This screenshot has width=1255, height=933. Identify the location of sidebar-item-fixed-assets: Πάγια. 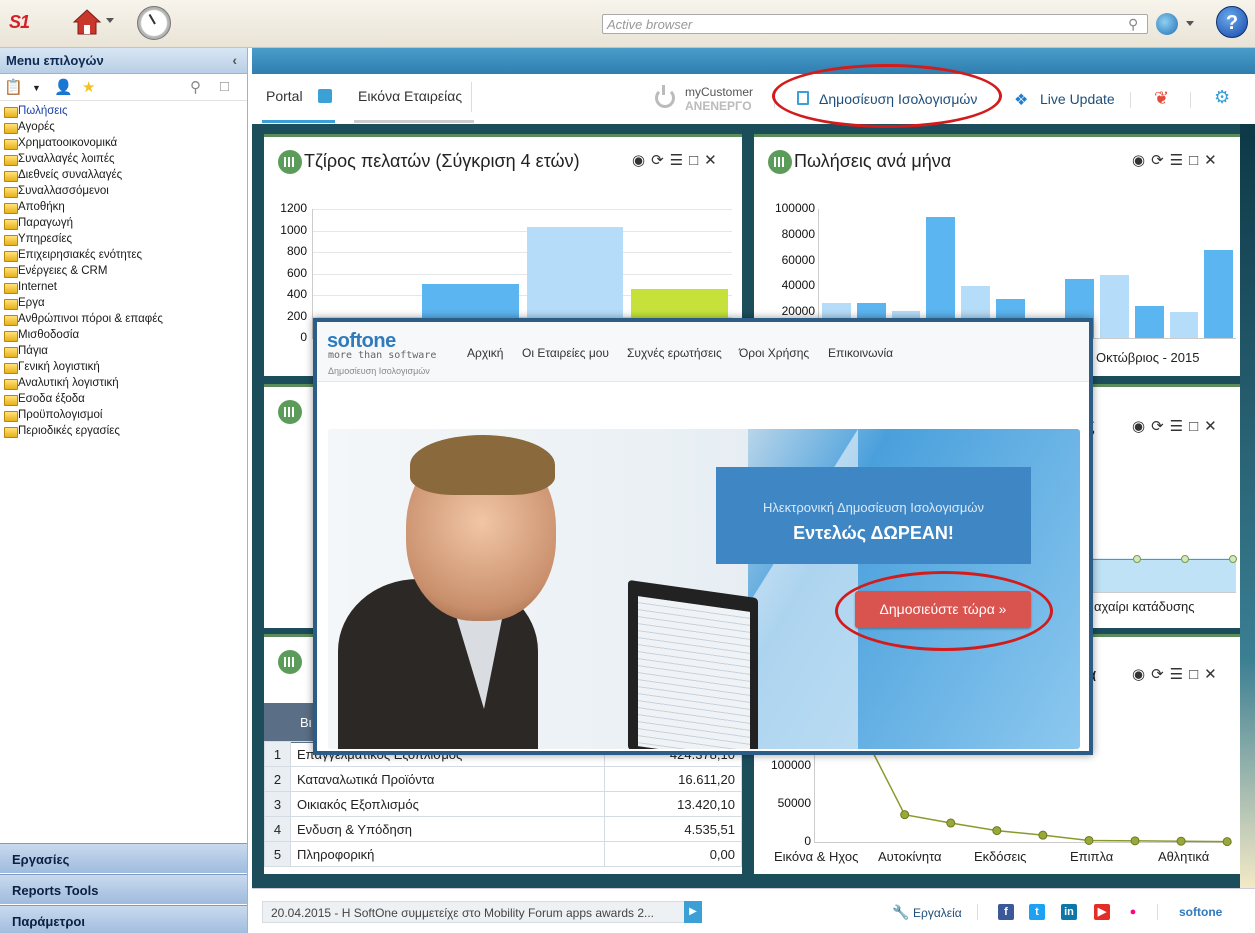
(123, 351).